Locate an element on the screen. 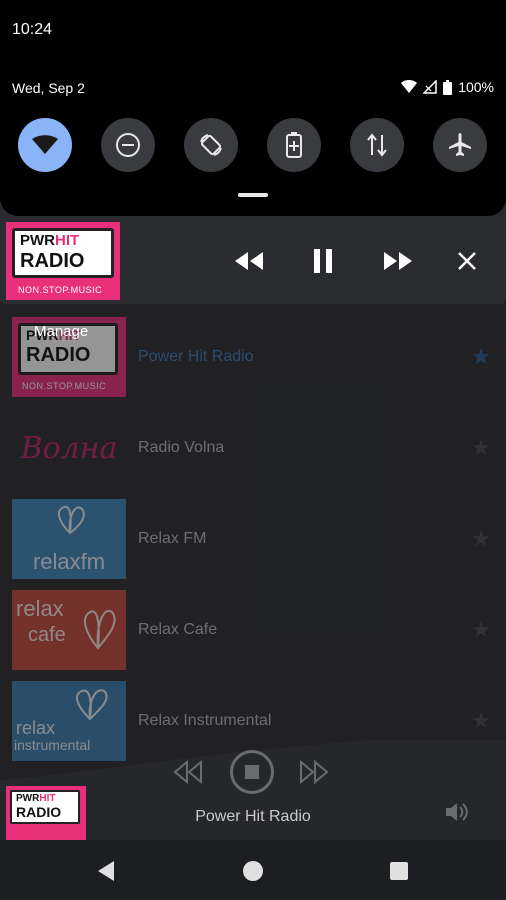 This screenshot has height=900, width=506. forward-button is located at coordinates (314, 774).